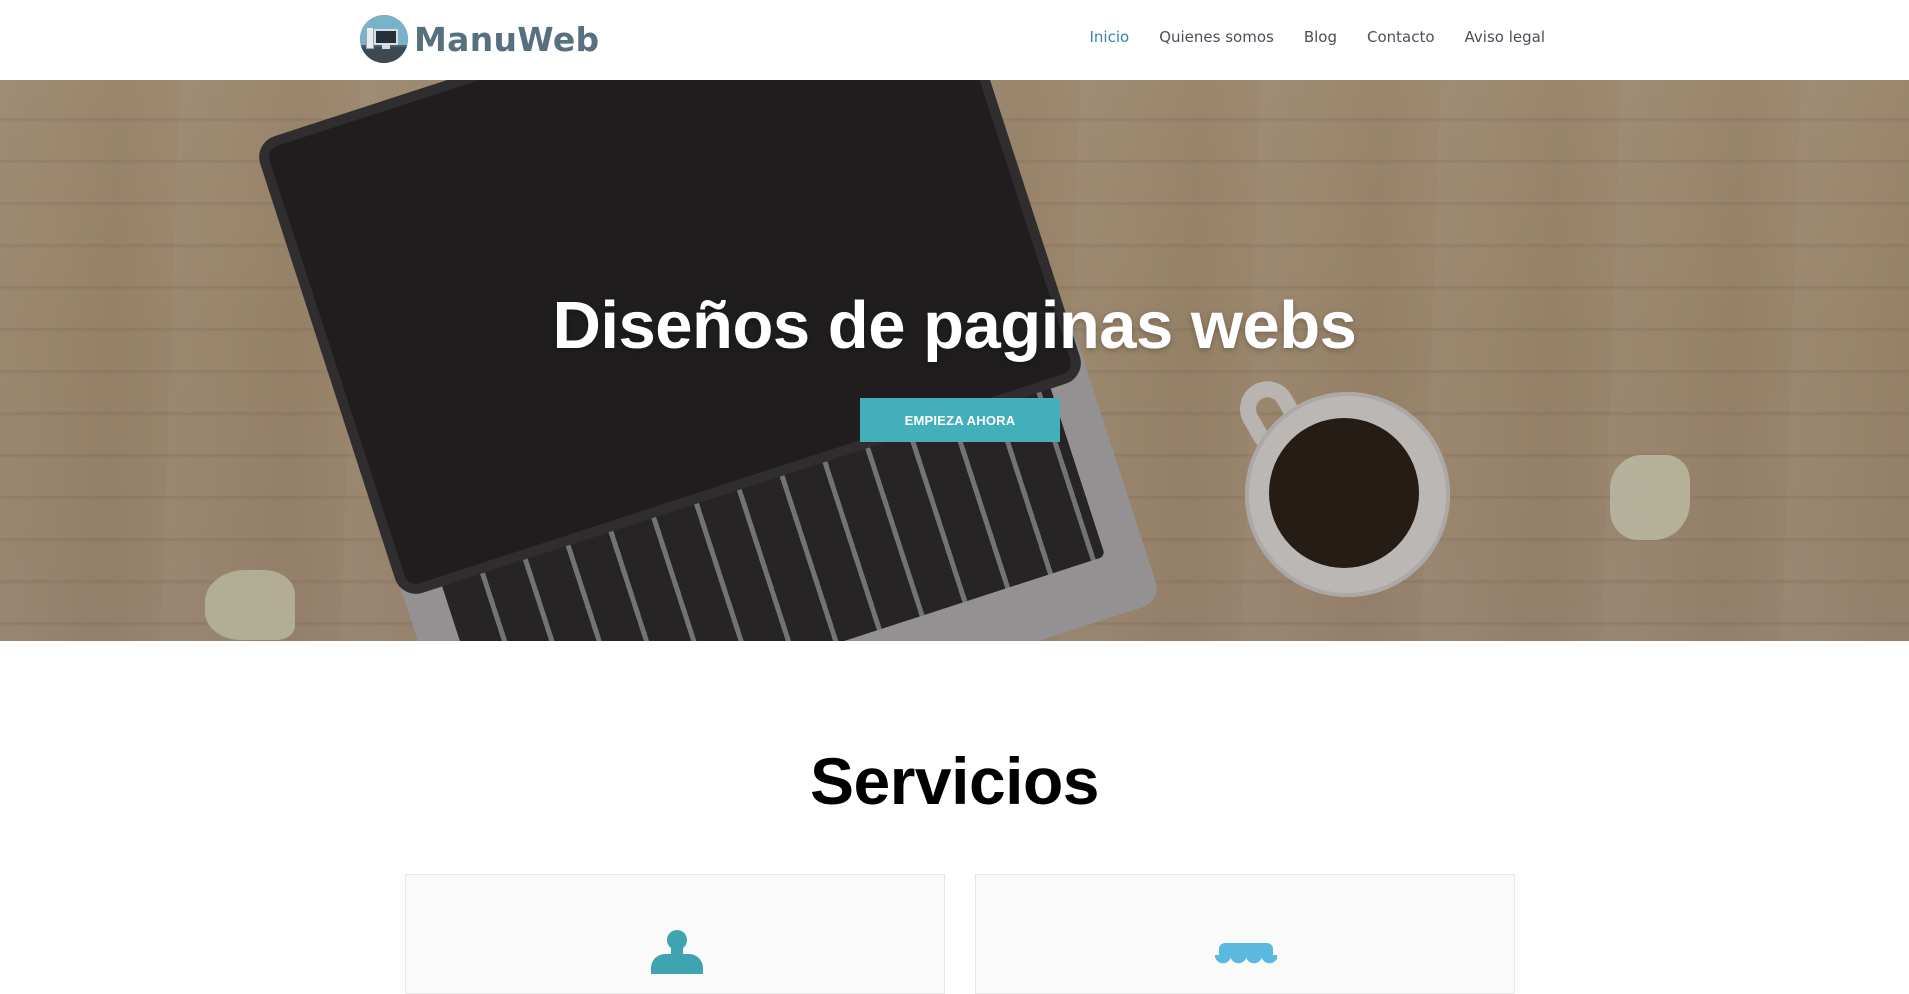 Image resolution: width=1909 pixels, height=994 pixels. I want to click on brand-name: ManuWeb, so click(507, 39).